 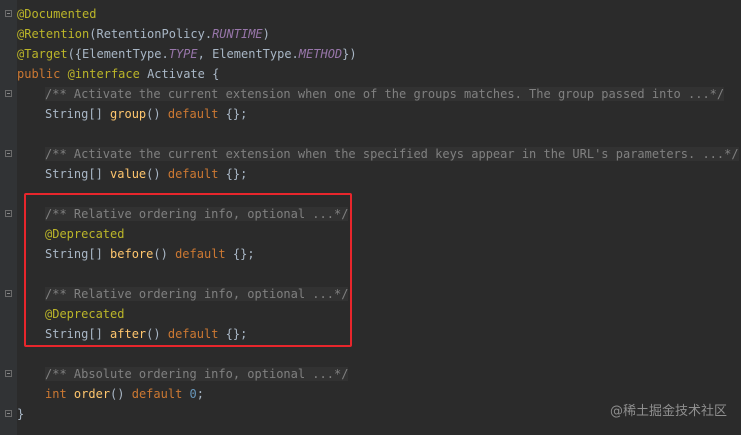 What do you see at coordinates (128, 114) in the screenshot?
I see `method-name: group` at bounding box center [128, 114].